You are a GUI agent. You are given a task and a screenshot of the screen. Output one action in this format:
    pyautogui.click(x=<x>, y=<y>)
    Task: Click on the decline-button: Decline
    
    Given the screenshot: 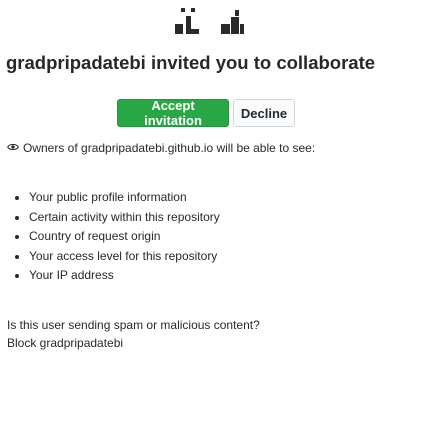 What is the action you would take?
    pyautogui.click(x=264, y=113)
    